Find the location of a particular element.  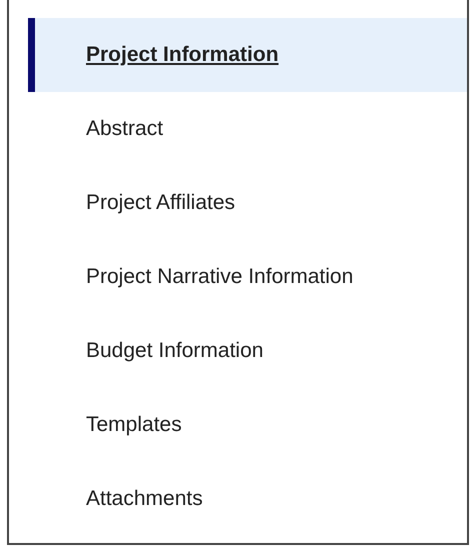

nav-item: Attachments is located at coordinates (247, 499).